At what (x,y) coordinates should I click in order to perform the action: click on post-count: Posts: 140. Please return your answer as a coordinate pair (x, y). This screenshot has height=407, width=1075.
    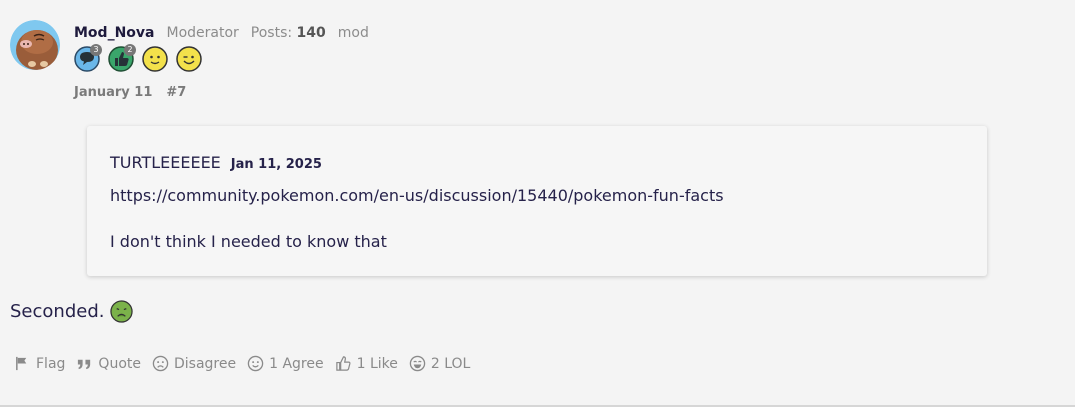
    Looking at the image, I should click on (288, 33).